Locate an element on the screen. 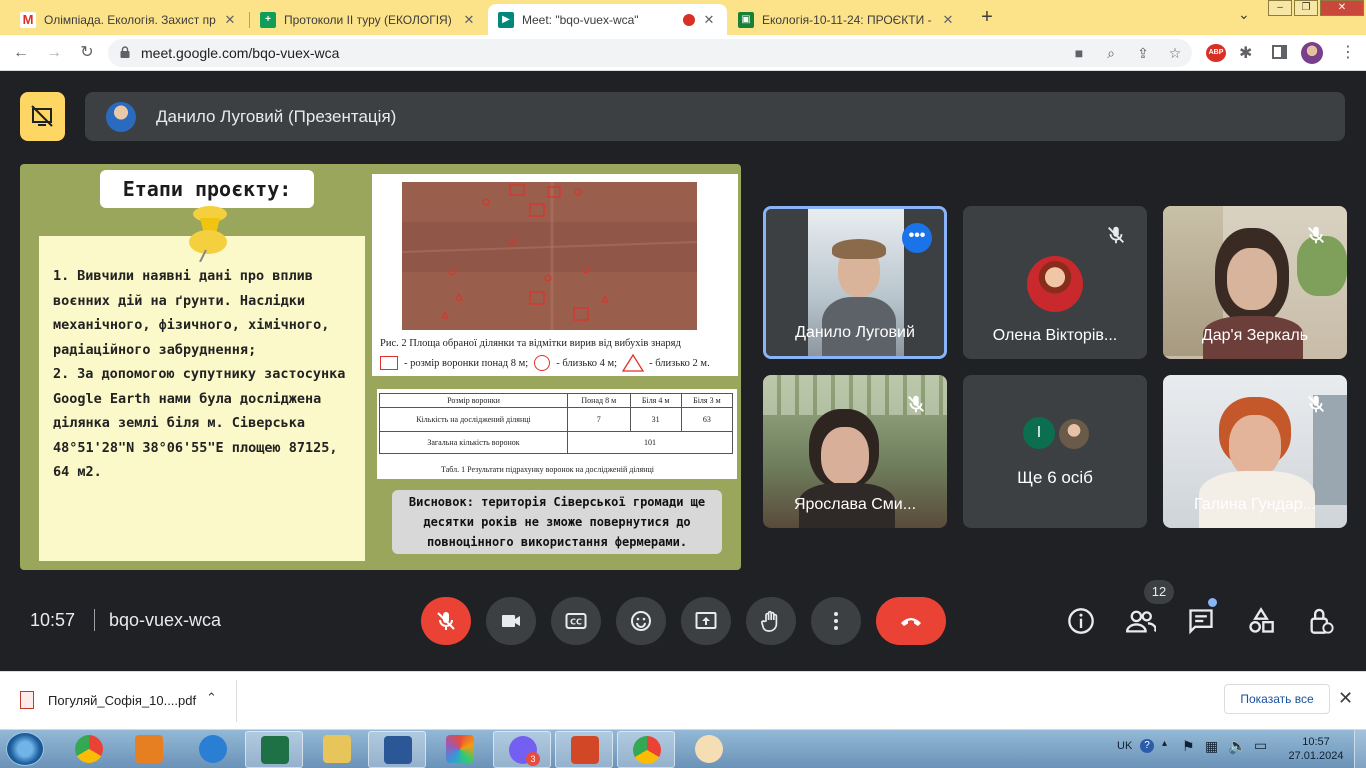 The image size is (1366, 768). classroom-icon: ▣ is located at coordinates (746, 19).